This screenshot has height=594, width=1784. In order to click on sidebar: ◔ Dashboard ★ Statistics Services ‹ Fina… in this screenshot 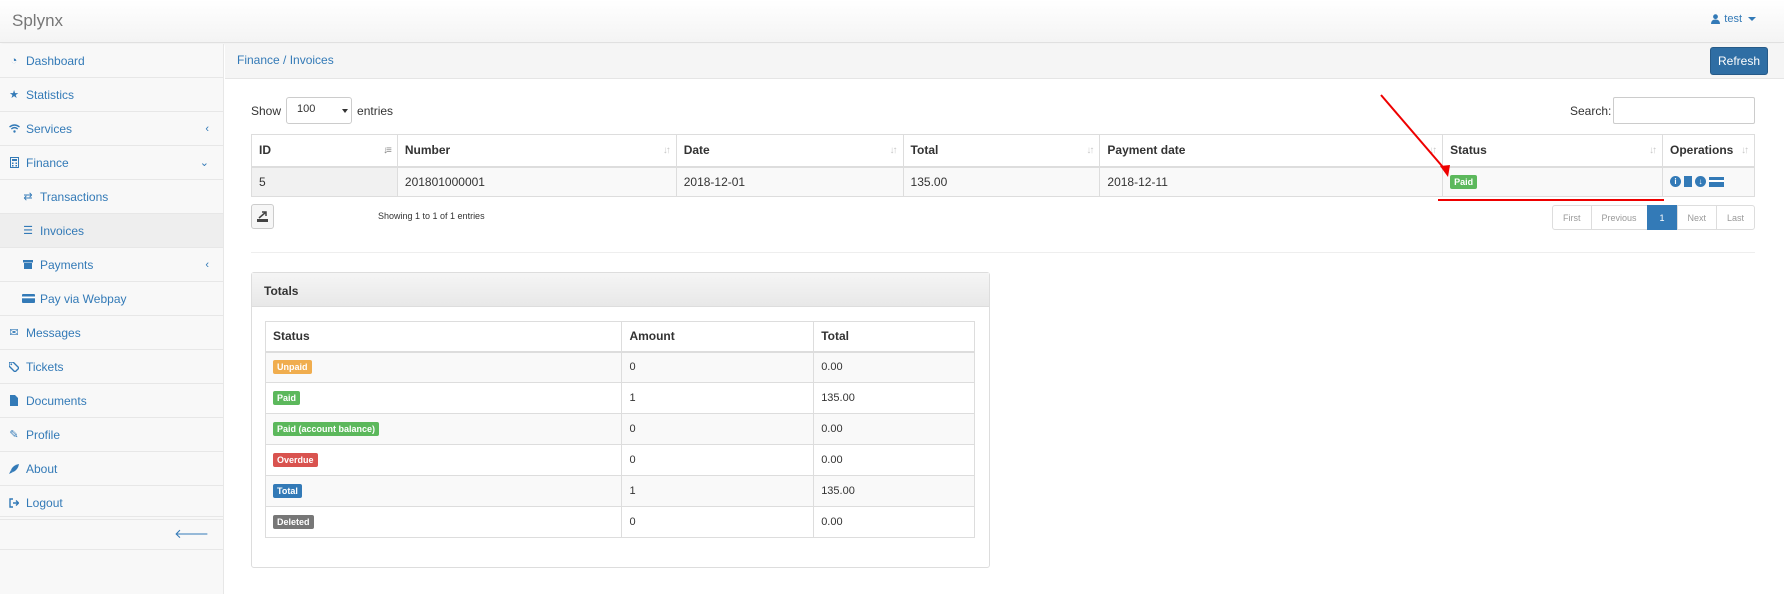, I will do `click(112, 319)`.